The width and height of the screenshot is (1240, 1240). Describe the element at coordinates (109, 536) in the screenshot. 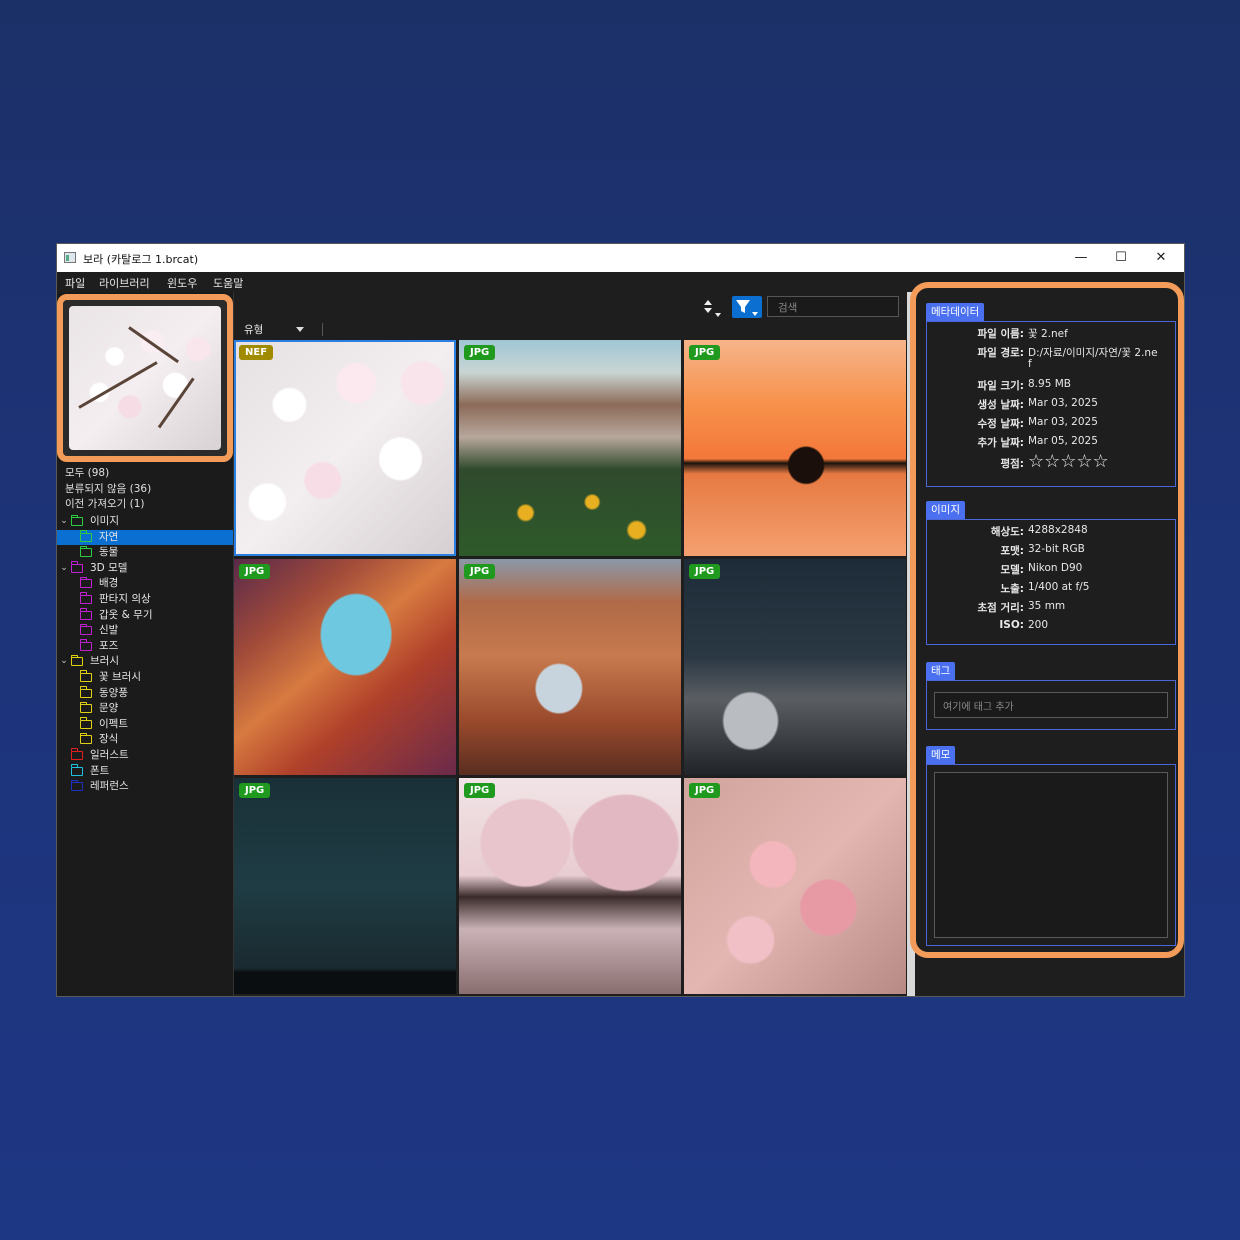

I see `tree-item-label: 자연` at that location.